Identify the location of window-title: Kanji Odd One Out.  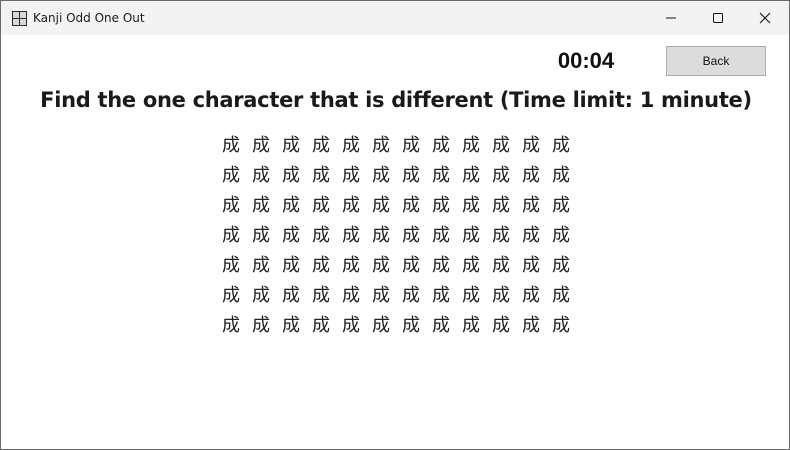
(89, 18).